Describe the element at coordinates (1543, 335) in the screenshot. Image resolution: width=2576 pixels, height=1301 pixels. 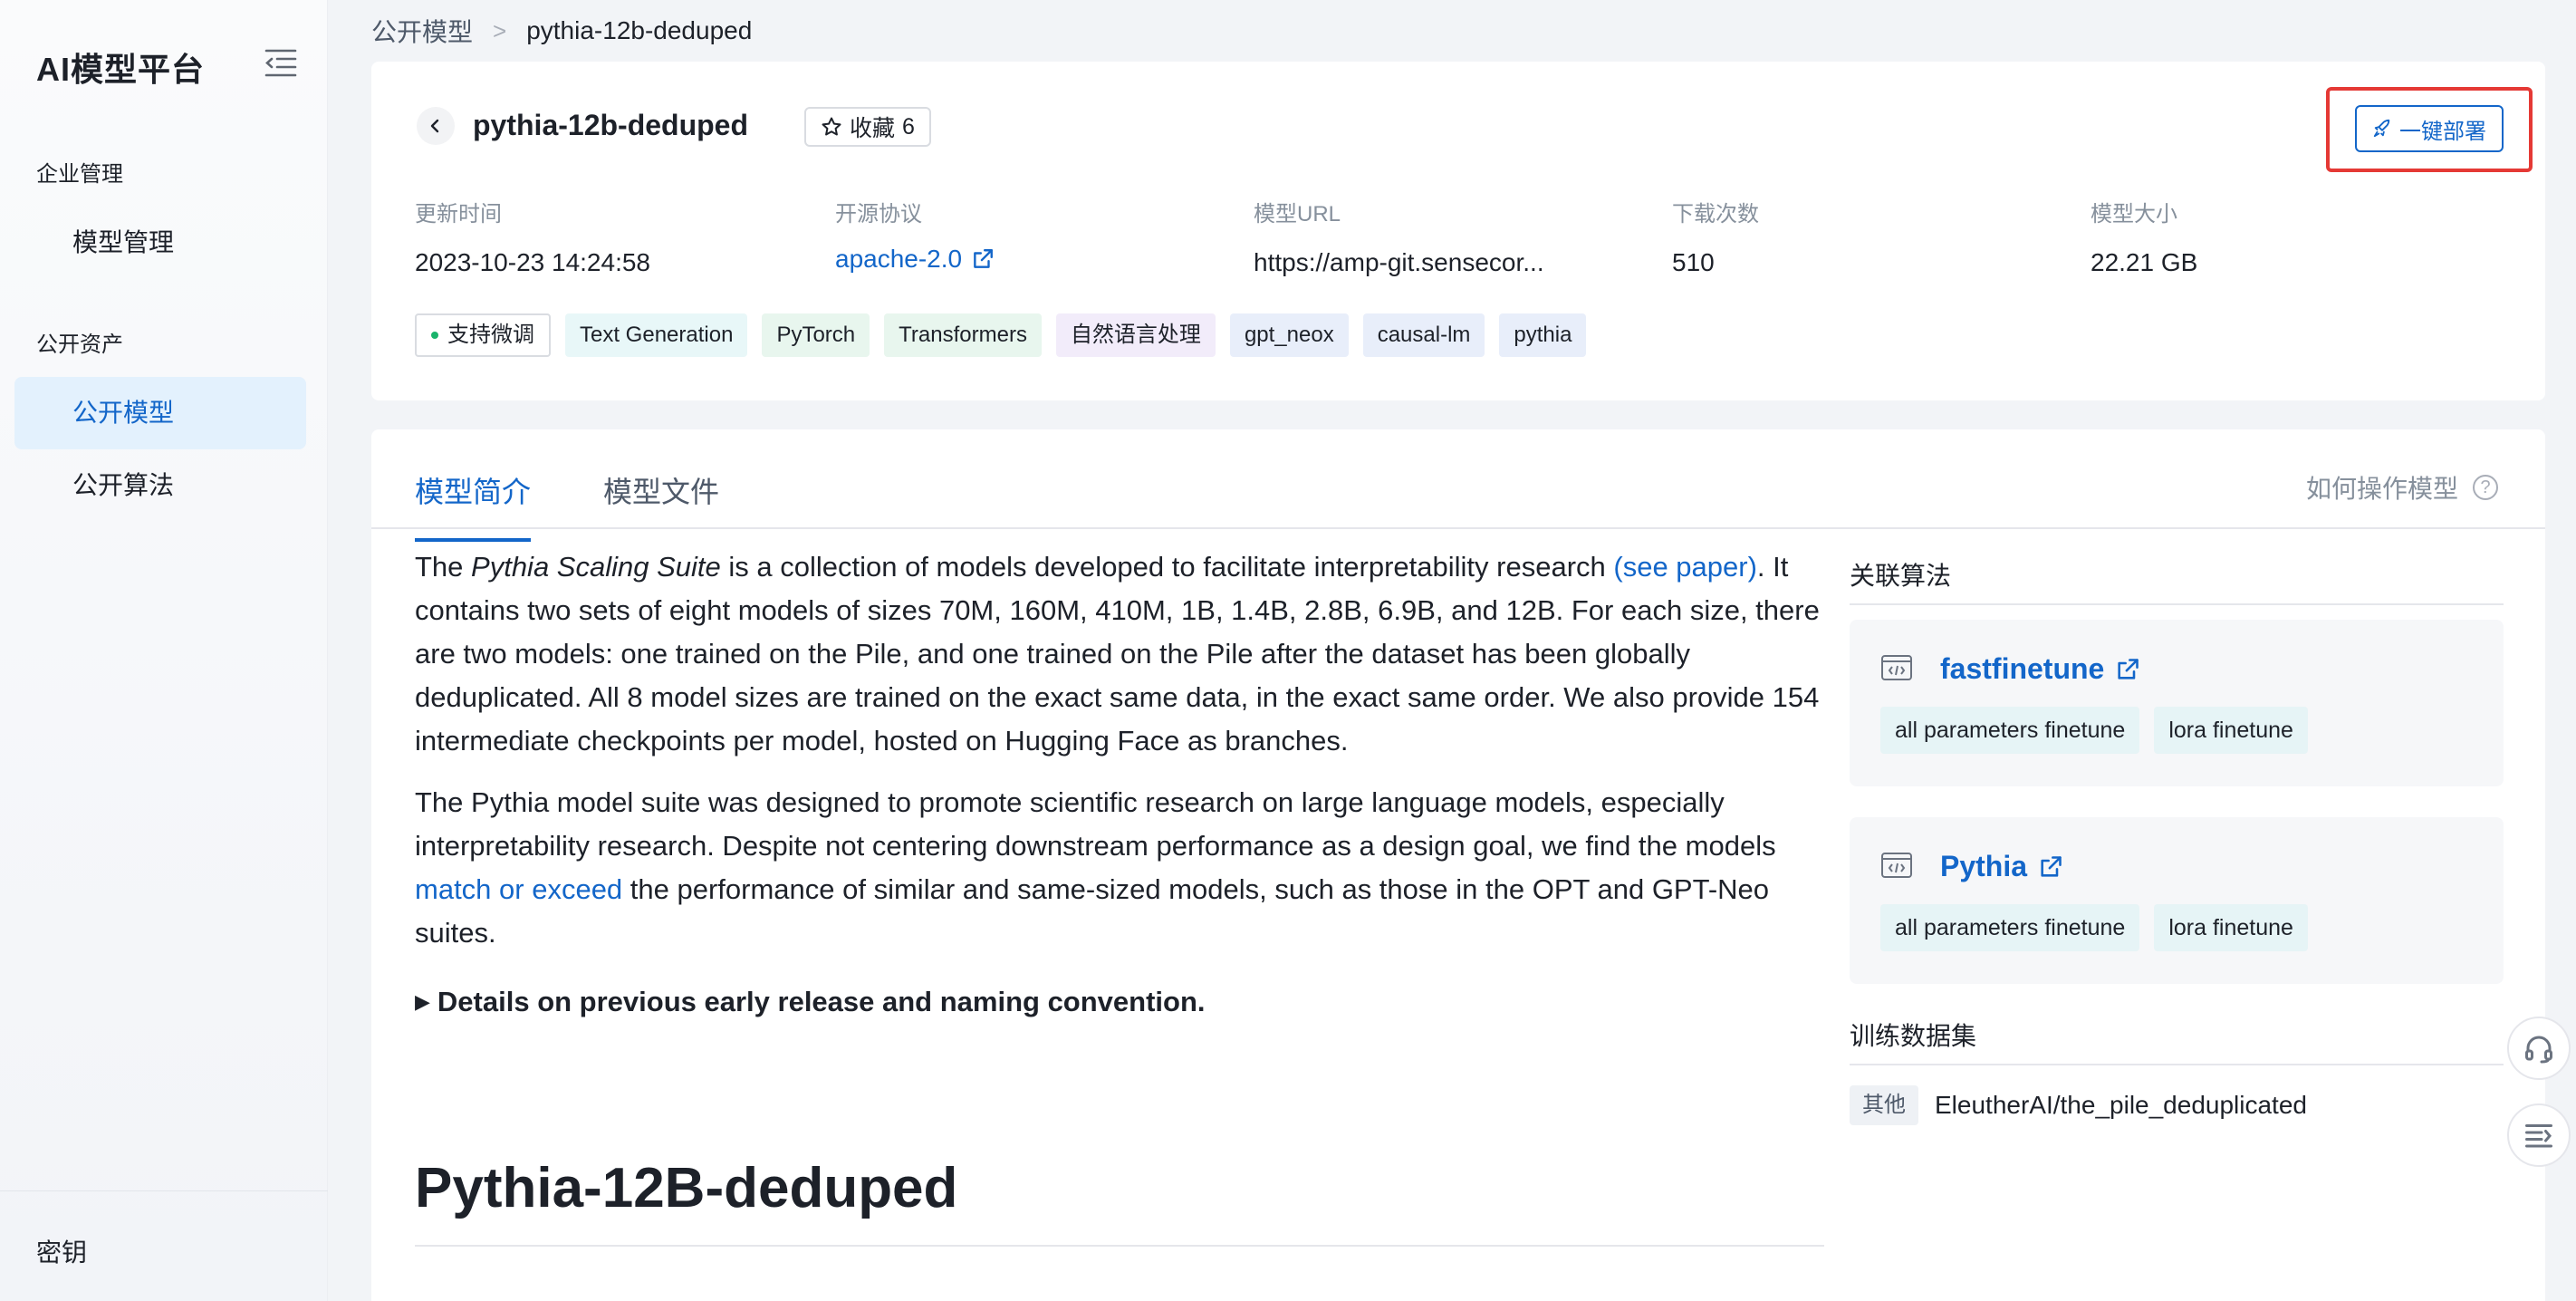
I see `tag-family: pythia` at that location.